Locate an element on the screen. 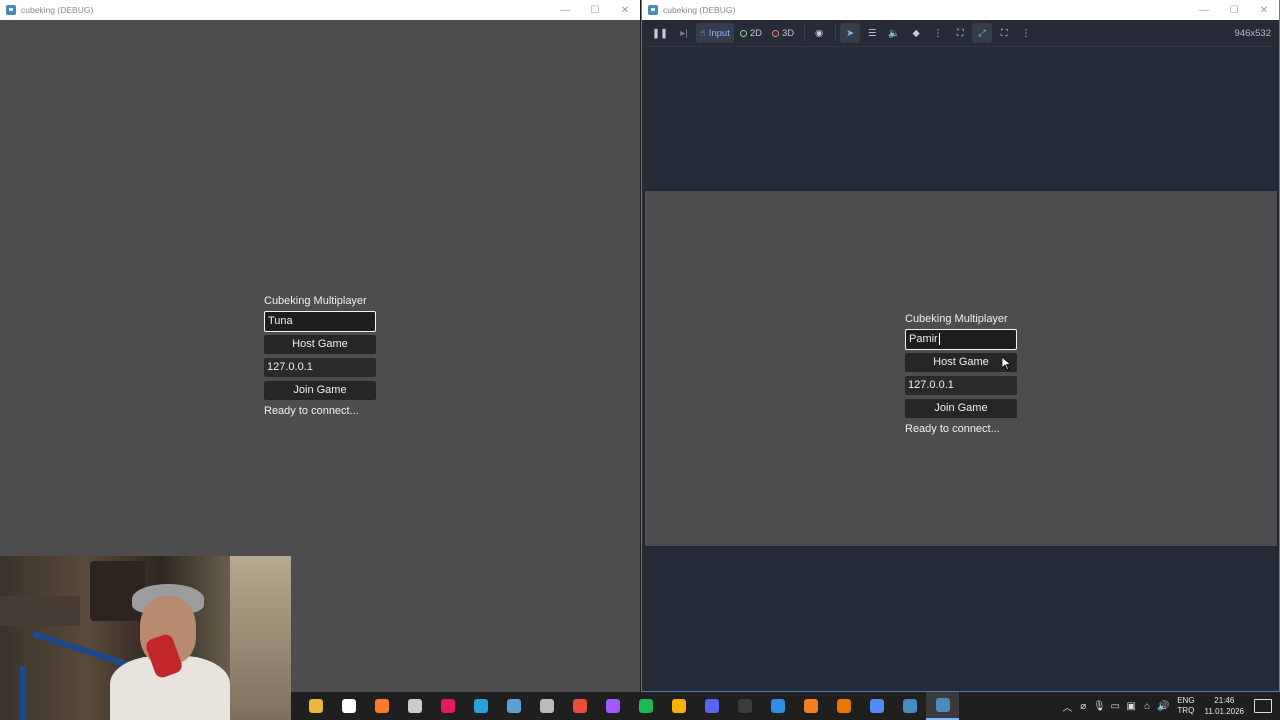 Image resolution: width=1280 pixels, height=720 pixels. taskbar-blender-icon is located at coordinates (843, 706).